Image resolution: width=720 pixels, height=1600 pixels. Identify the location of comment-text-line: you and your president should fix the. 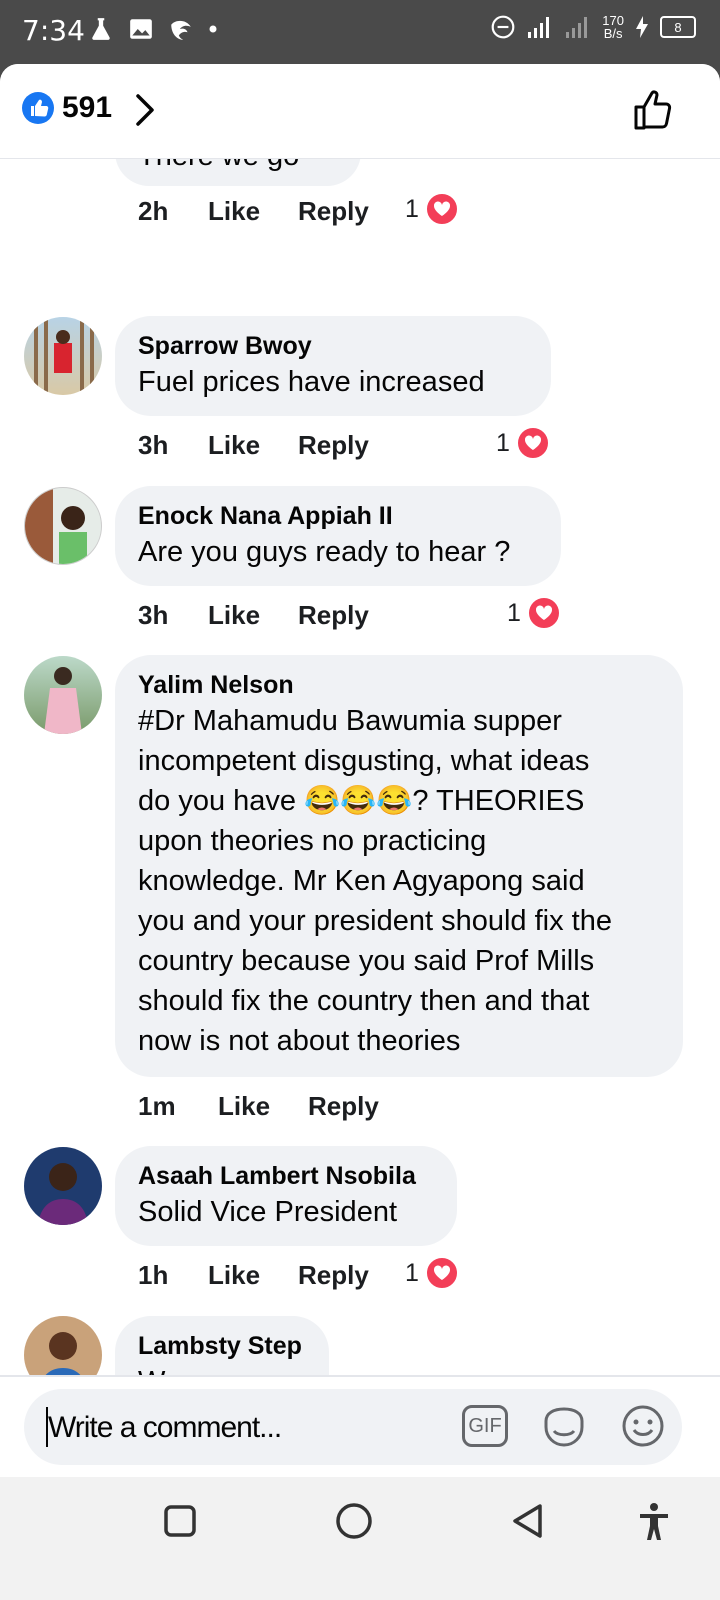
(375, 921).